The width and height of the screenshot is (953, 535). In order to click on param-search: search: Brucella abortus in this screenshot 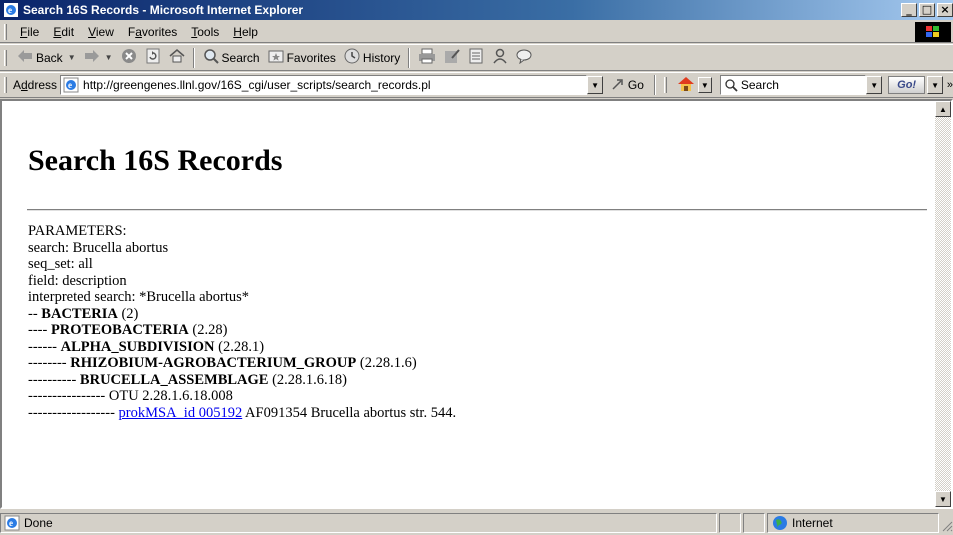, I will do `click(98, 247)`.